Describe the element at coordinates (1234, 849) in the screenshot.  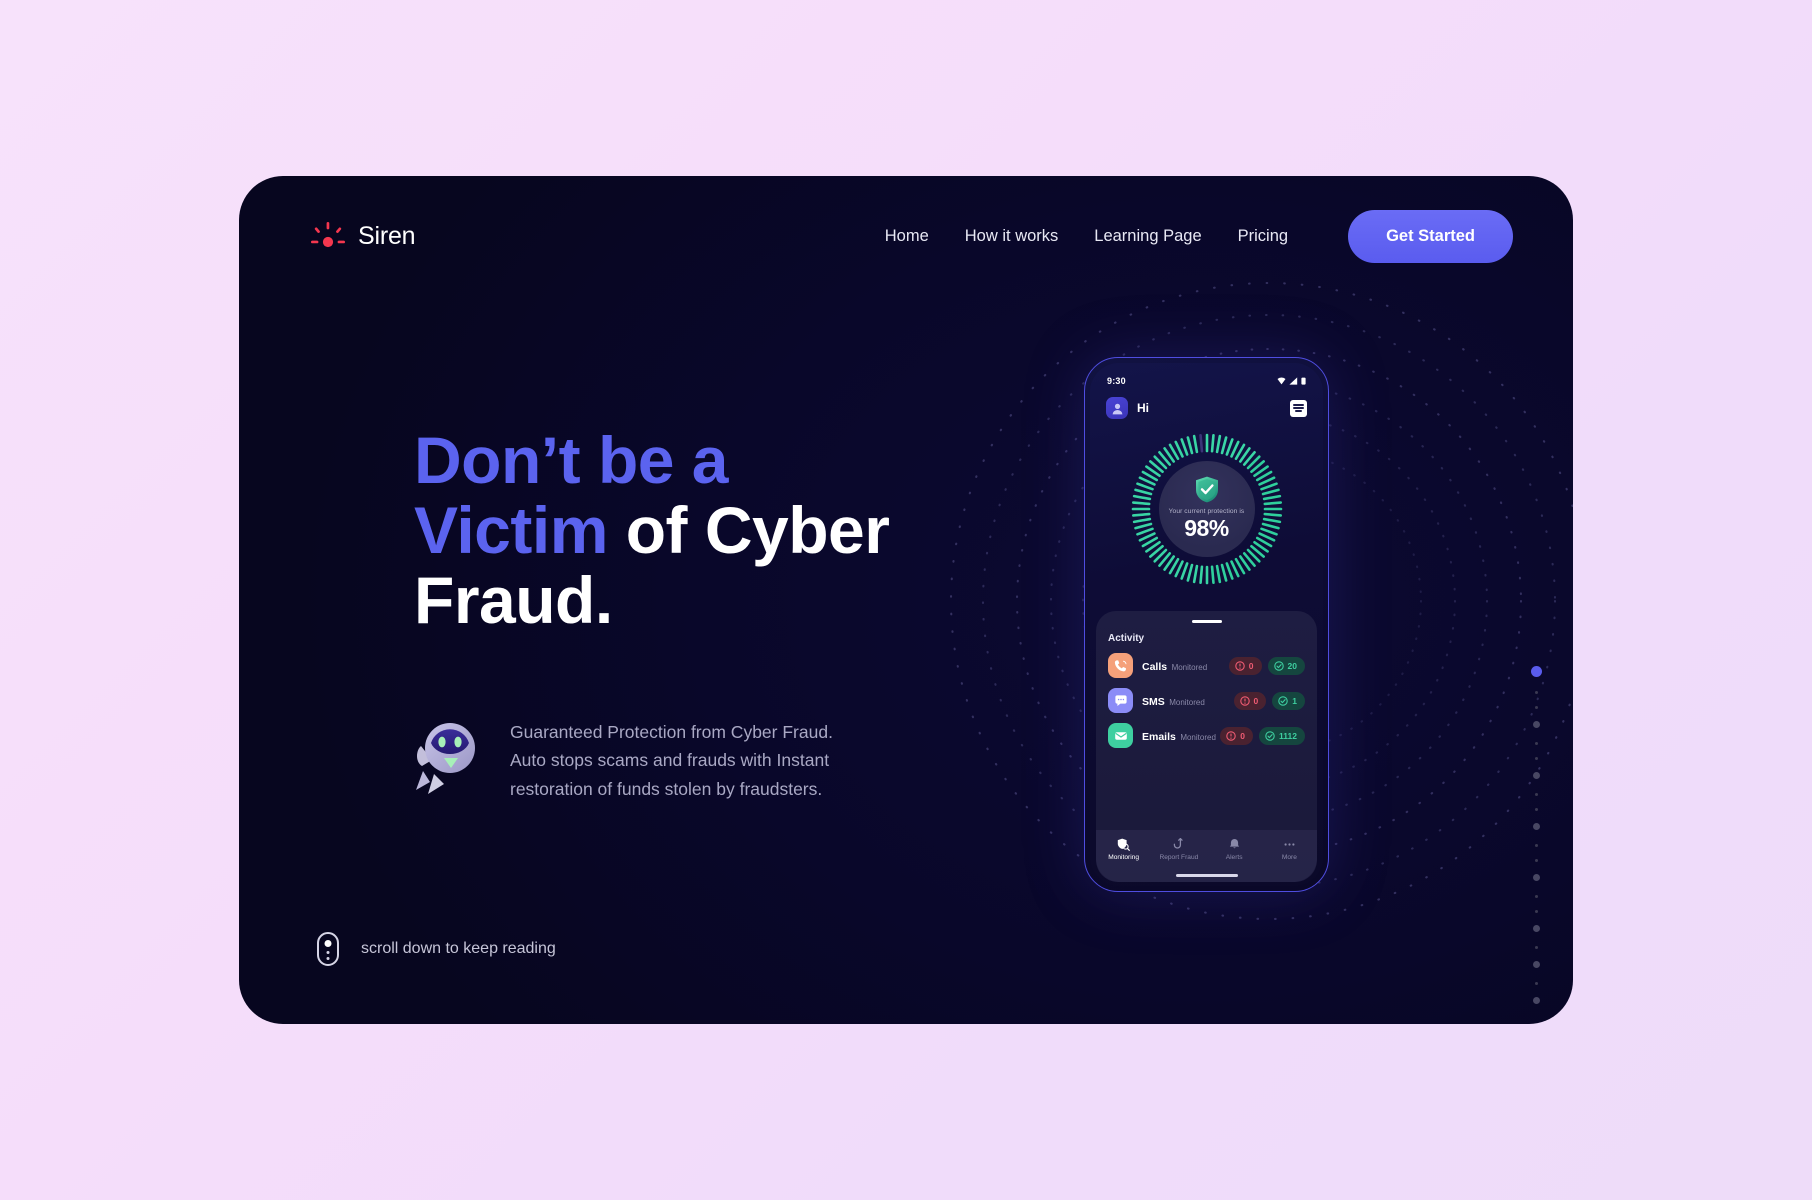
I see `phone-nav-alerts: Alerts` at that location.